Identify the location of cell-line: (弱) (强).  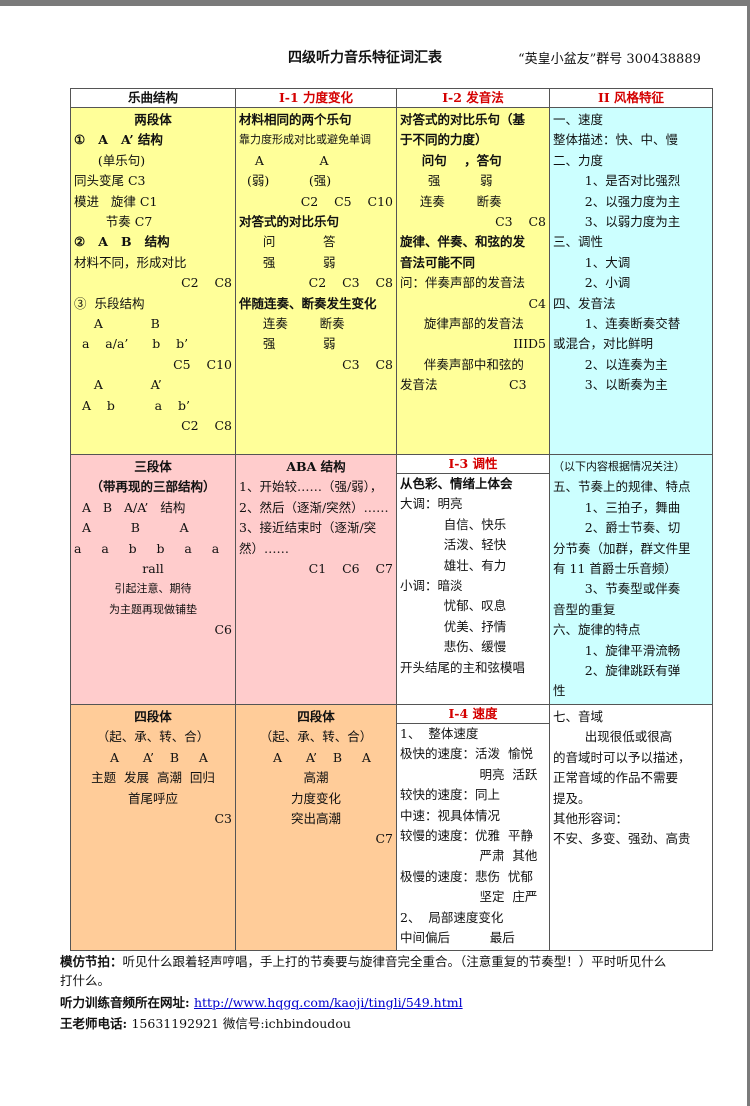
(285, 181).